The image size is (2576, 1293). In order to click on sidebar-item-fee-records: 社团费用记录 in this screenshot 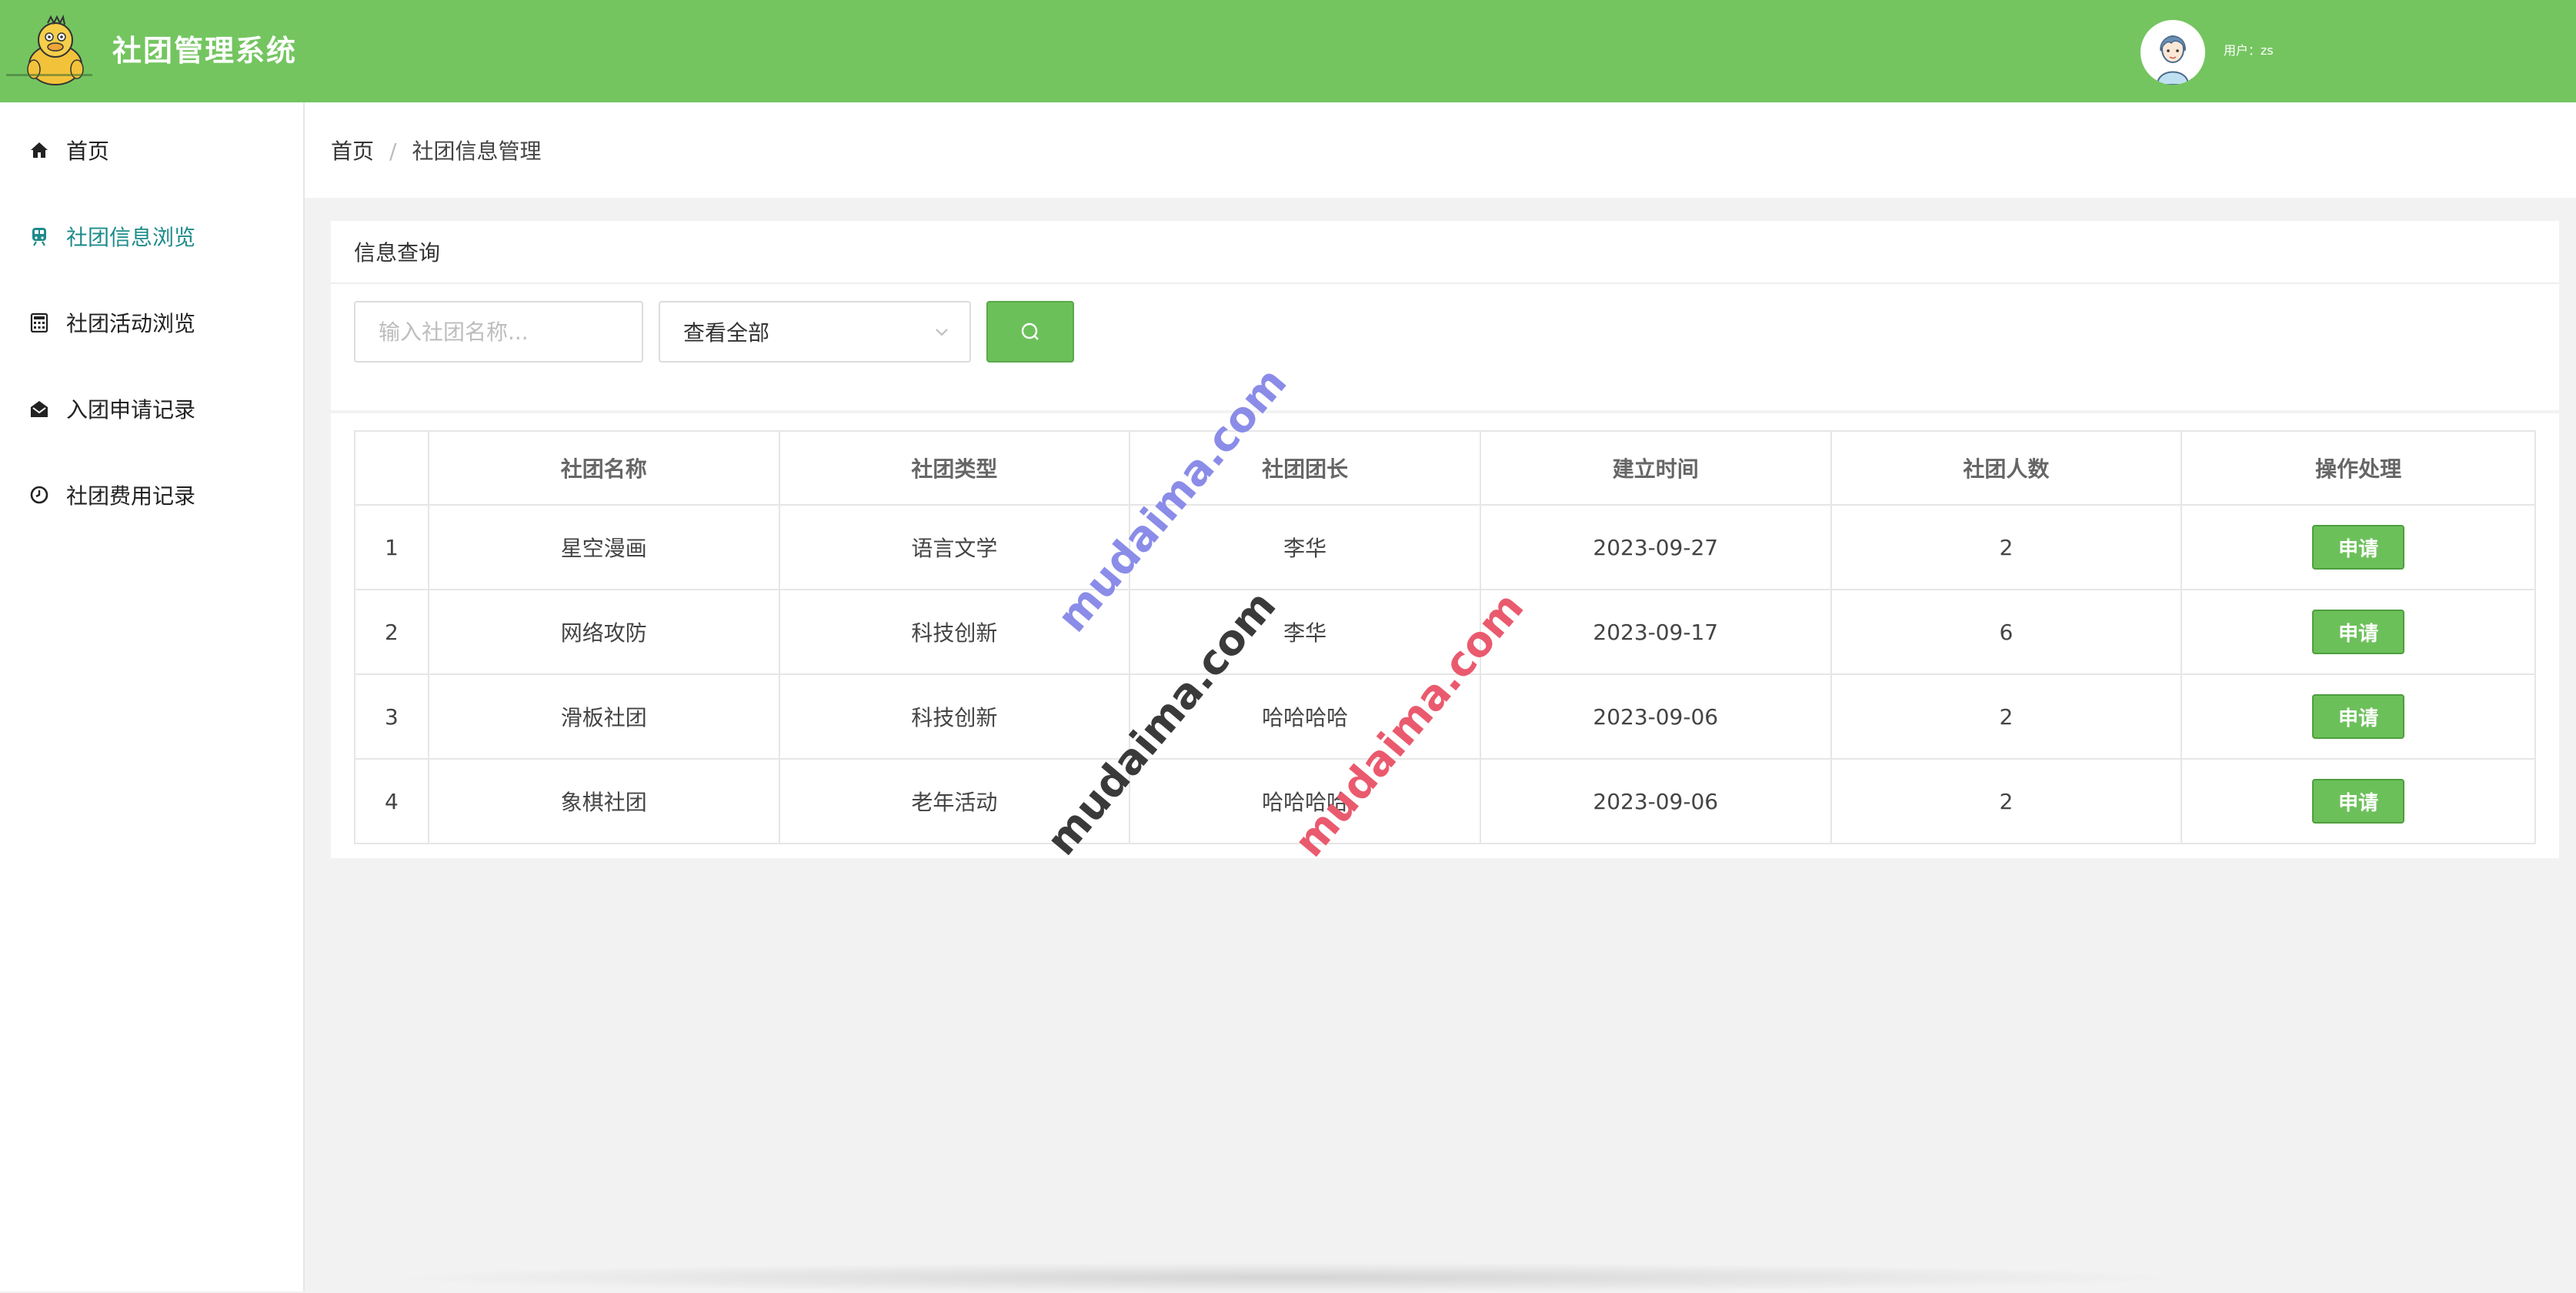, I will do `click(151, 495)`.